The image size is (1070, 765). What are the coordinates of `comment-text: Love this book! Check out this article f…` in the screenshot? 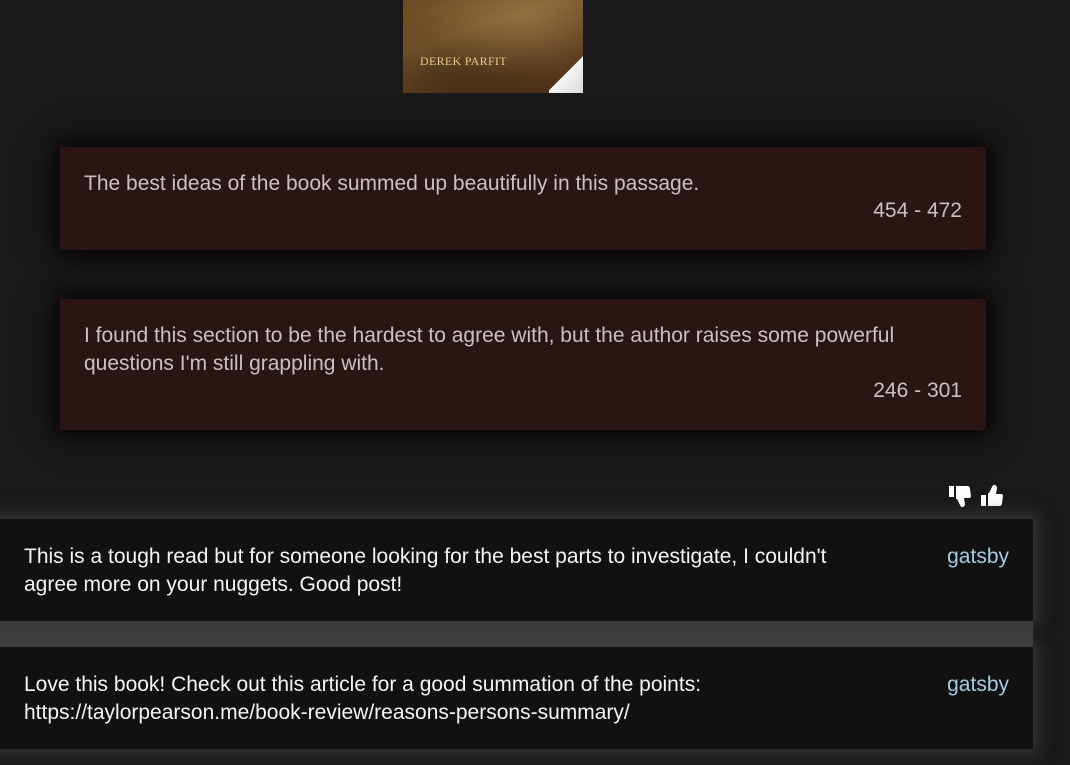 It's located at (363, 698).